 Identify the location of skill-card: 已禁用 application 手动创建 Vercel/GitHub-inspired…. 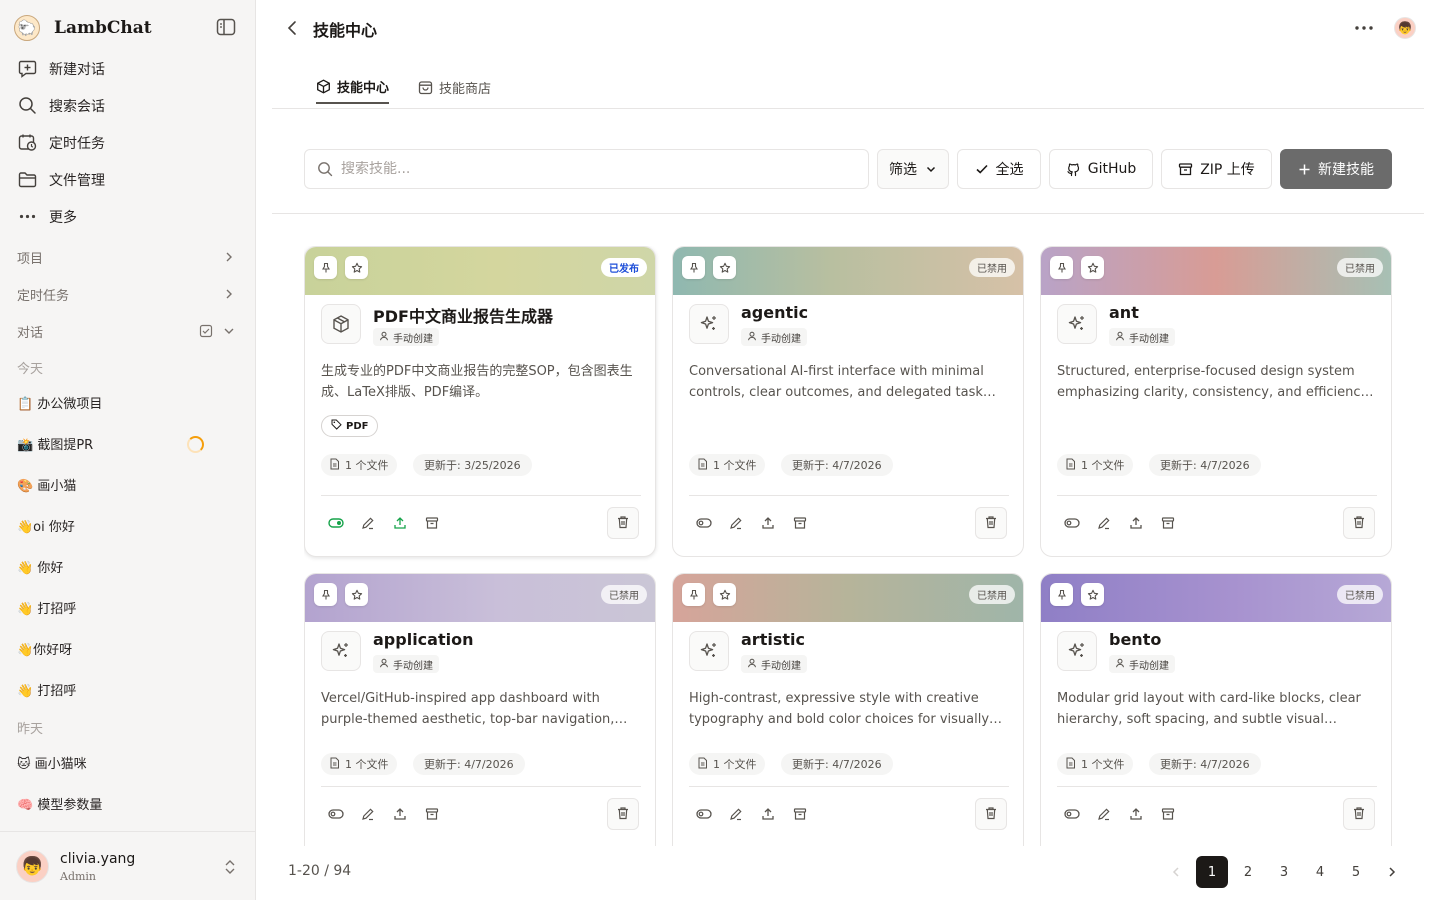
(480, 709).